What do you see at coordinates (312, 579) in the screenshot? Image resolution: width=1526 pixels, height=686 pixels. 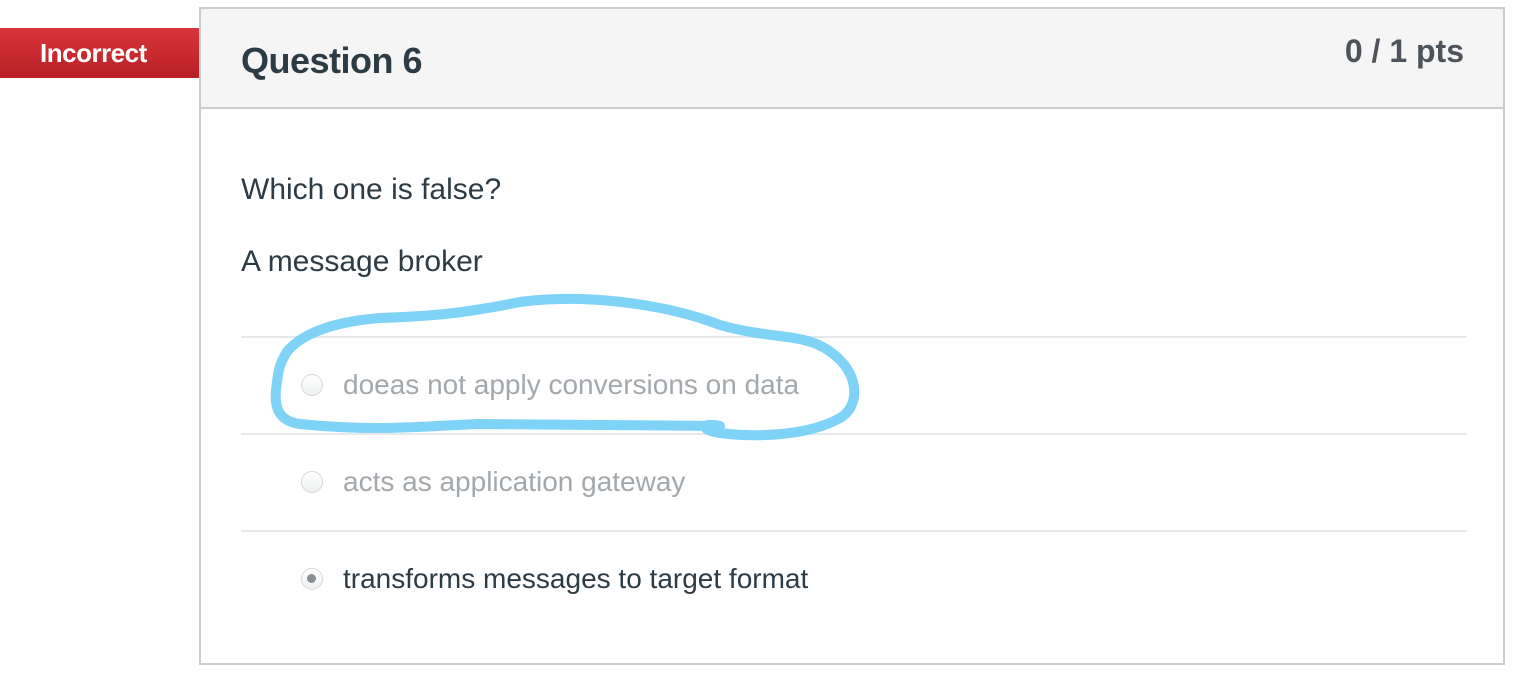 I see `radio-button-selected` at bounding box center [312, 579].